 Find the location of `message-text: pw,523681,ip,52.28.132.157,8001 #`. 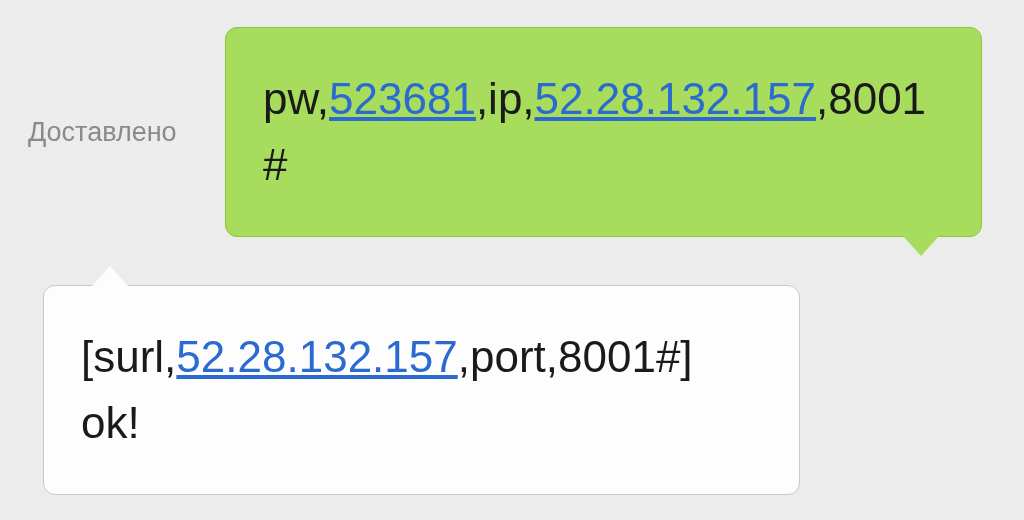

message-text: pw,523681,ip,52.28.132.157,8001 # is located at coordinates (595, 132).